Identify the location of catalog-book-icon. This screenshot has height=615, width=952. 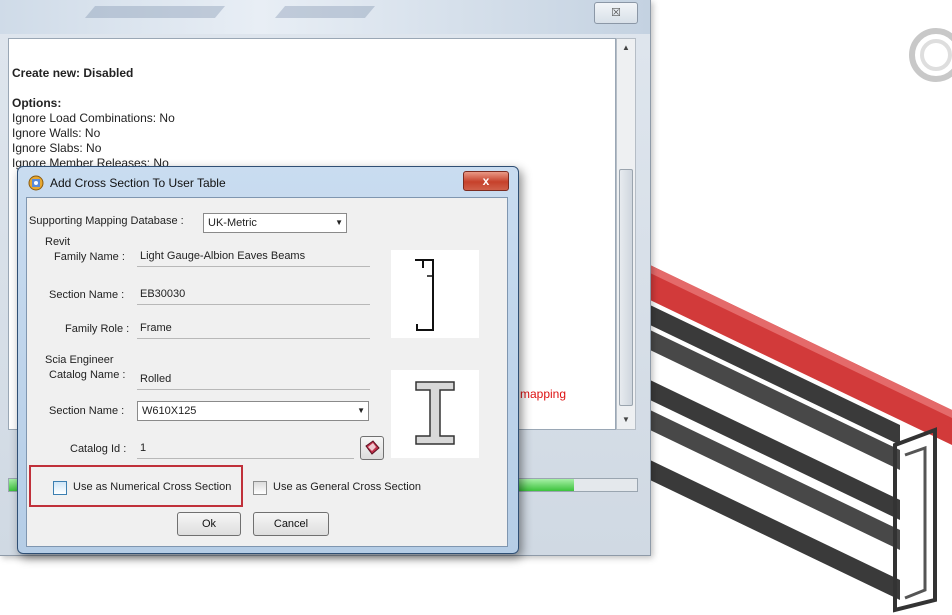
(372, 447).